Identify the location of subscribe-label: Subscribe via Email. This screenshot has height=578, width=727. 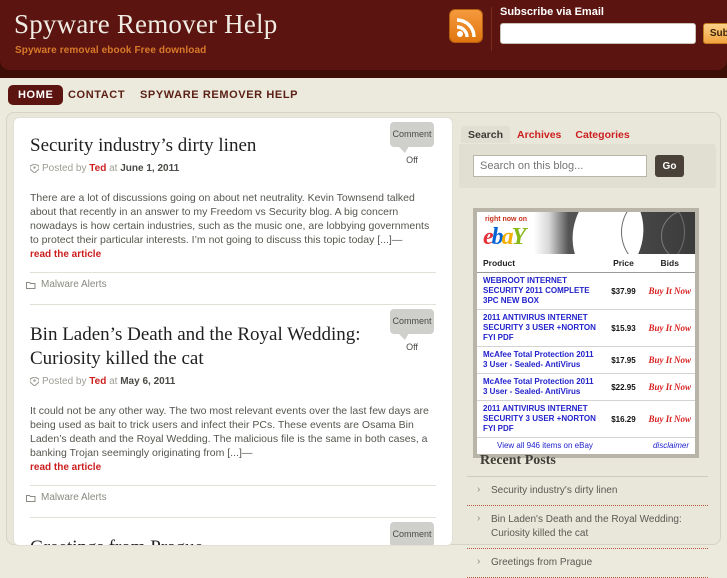
(552, 12).